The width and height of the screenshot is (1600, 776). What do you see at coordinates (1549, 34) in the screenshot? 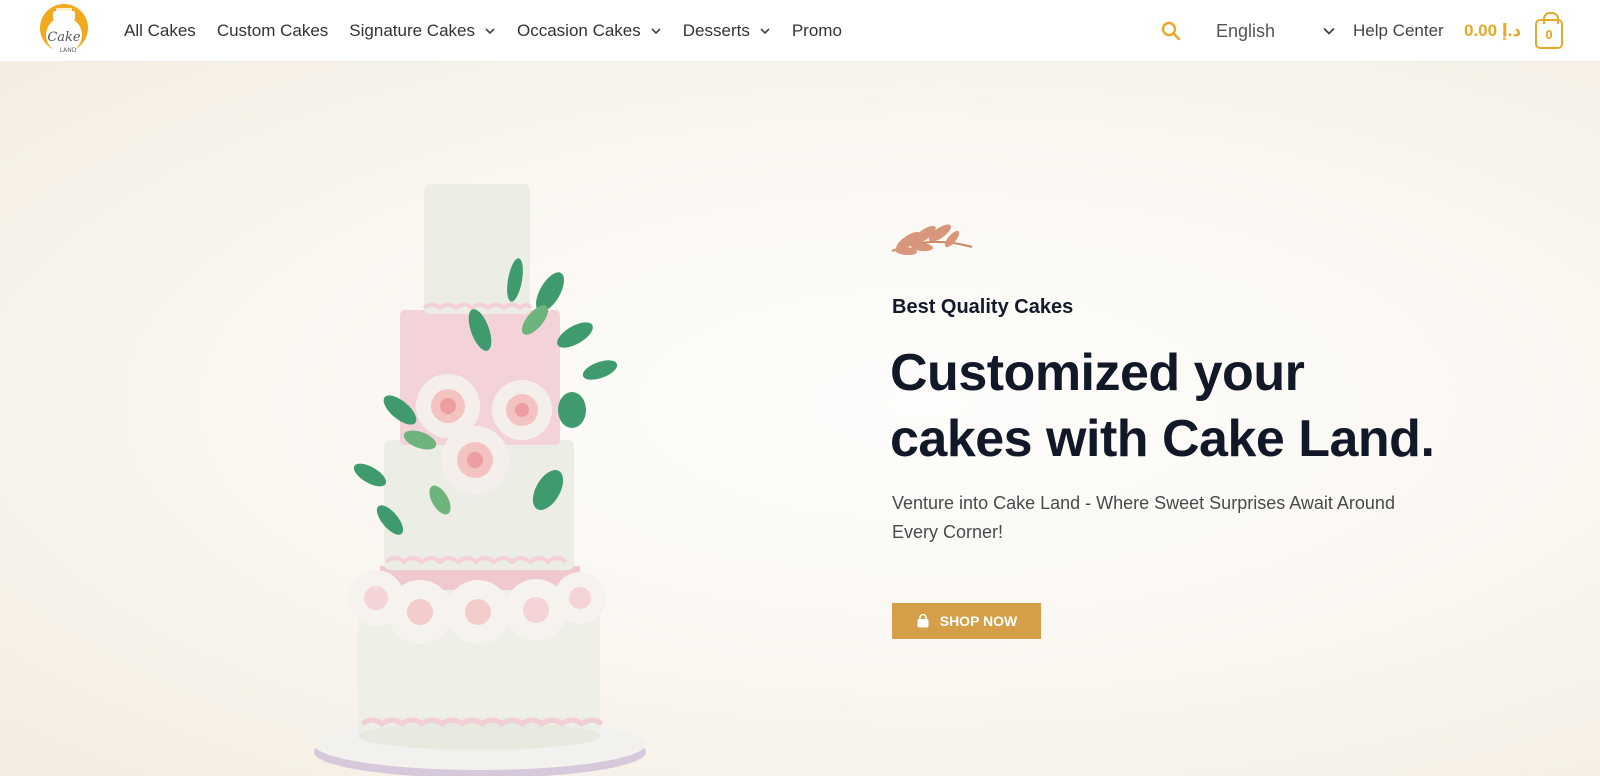
I see `cart-count: 0` at bounding box center [1549, 34].